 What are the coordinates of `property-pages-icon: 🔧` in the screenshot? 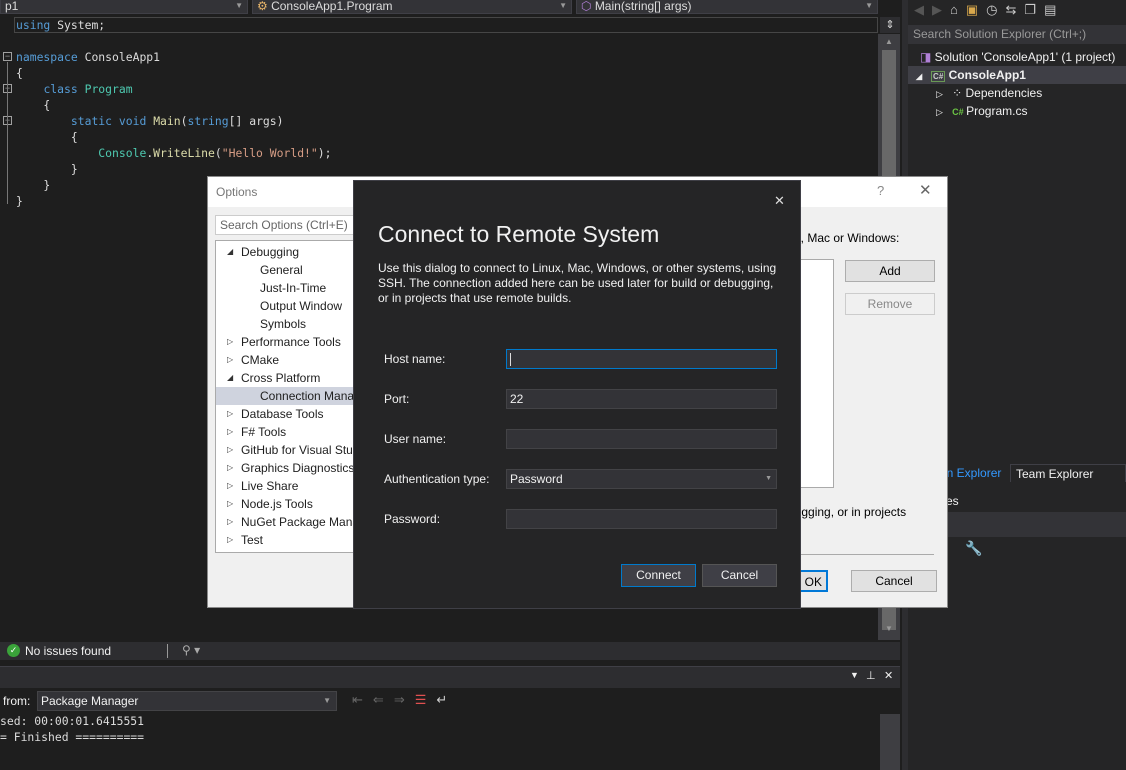 It's located at (973, 548).